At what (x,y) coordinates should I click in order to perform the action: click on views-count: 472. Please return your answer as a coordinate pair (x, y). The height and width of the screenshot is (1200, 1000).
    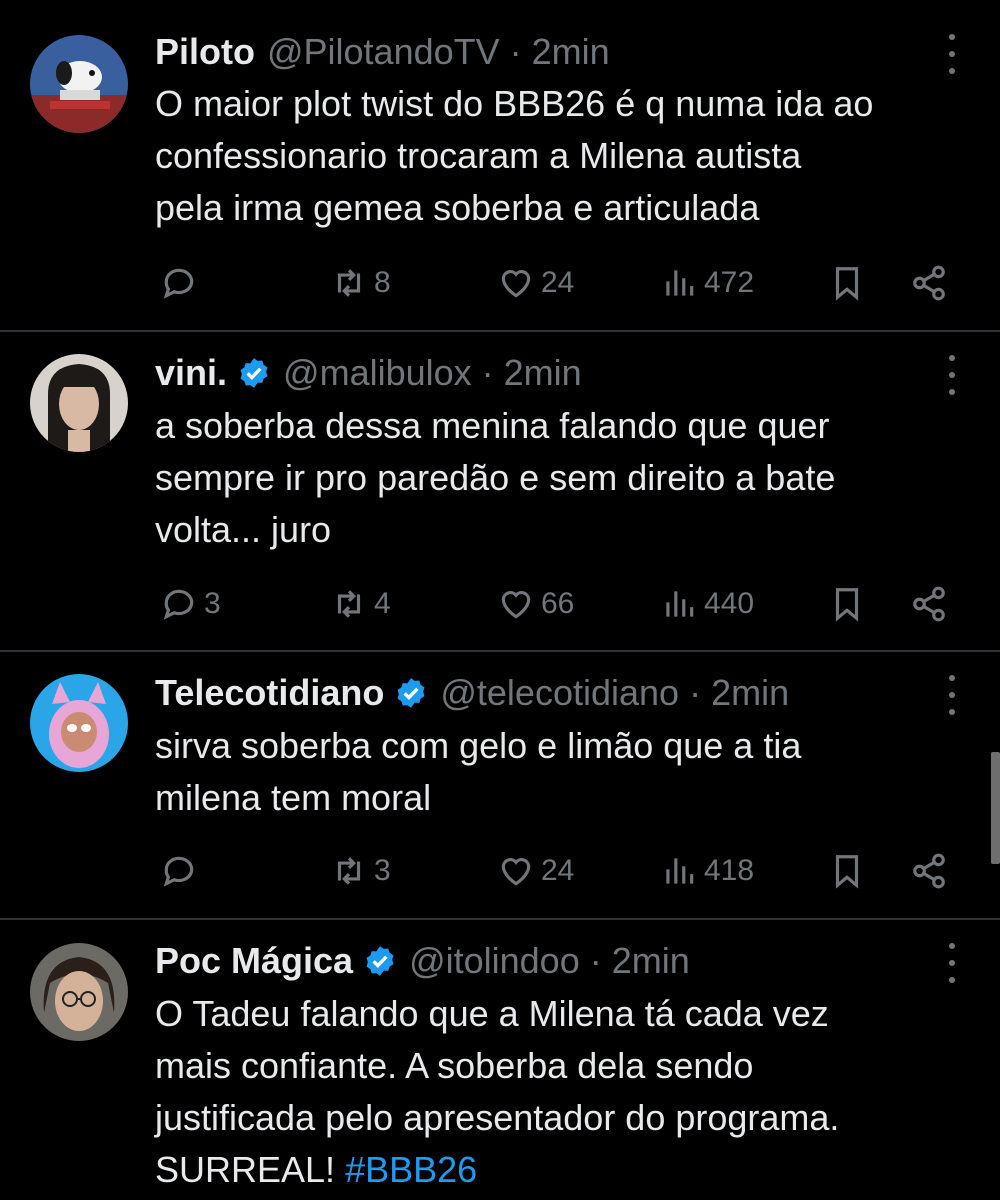
    Looking at the image, I should click on (729, 282).